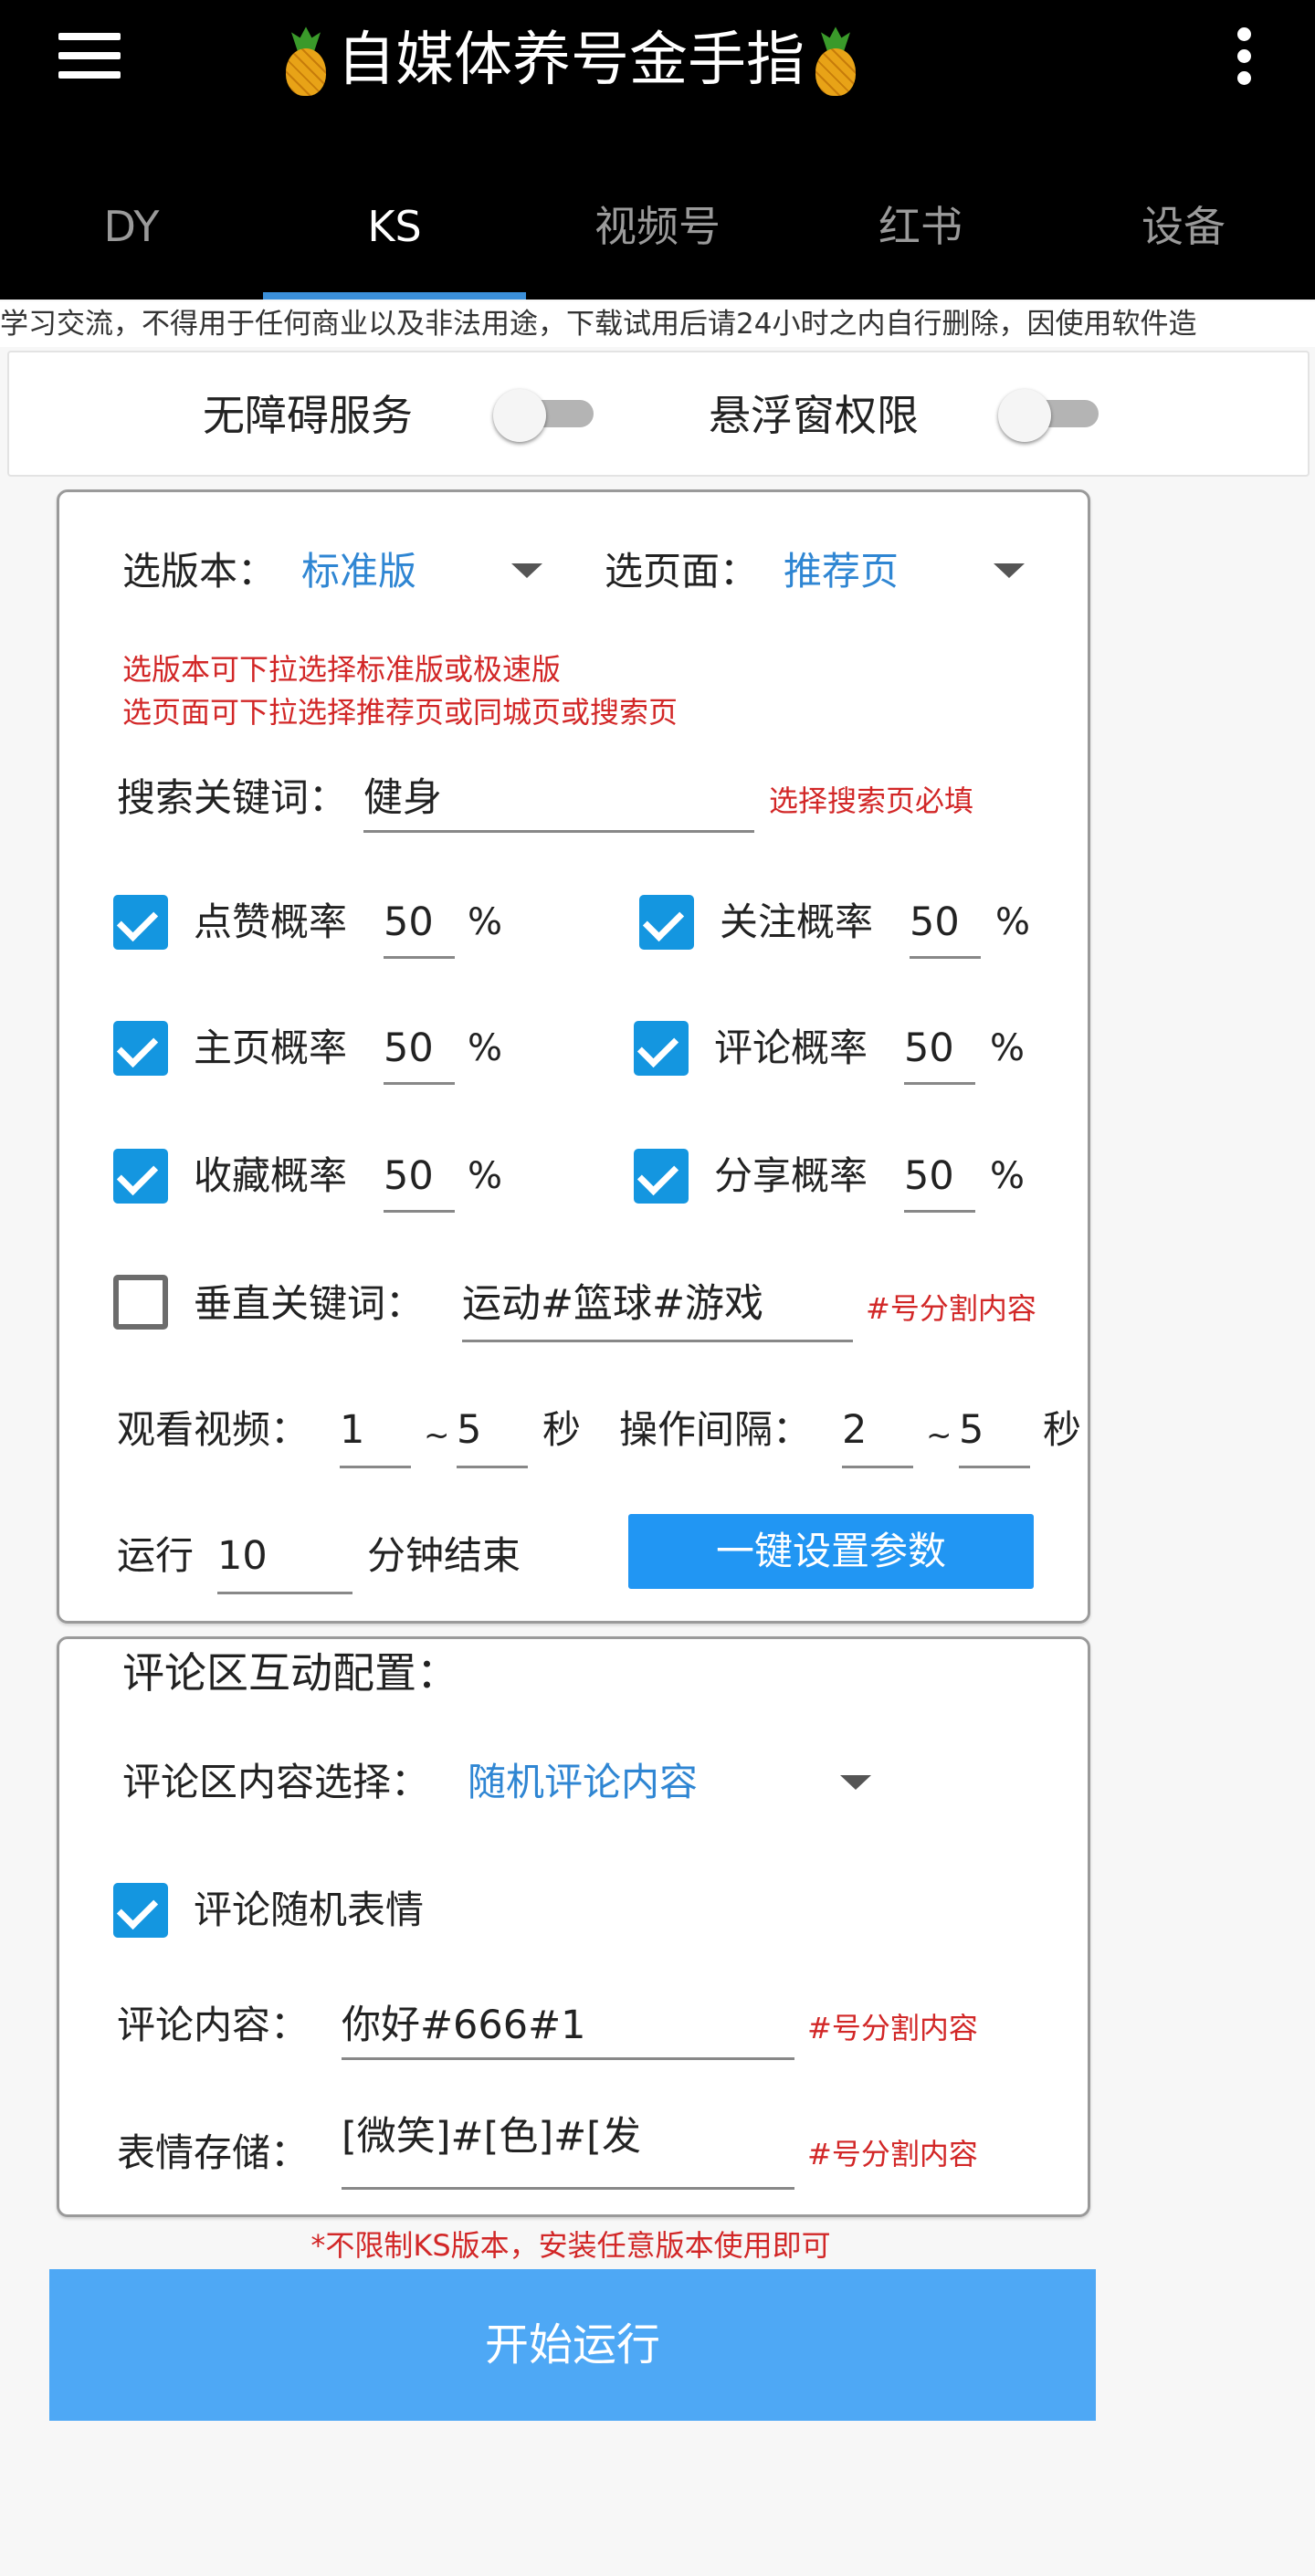 The height and width of the screenshot is (2576, 1315). What do you see at coordinates (995, 1434) in the screenshot?
I see `interval-max-input: 5` at bounding box center [995, 1434].